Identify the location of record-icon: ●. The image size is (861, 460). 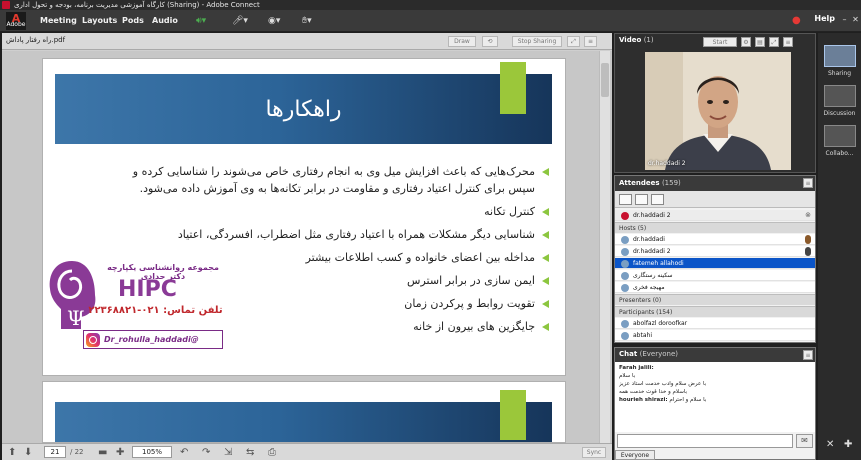
(796, 21).